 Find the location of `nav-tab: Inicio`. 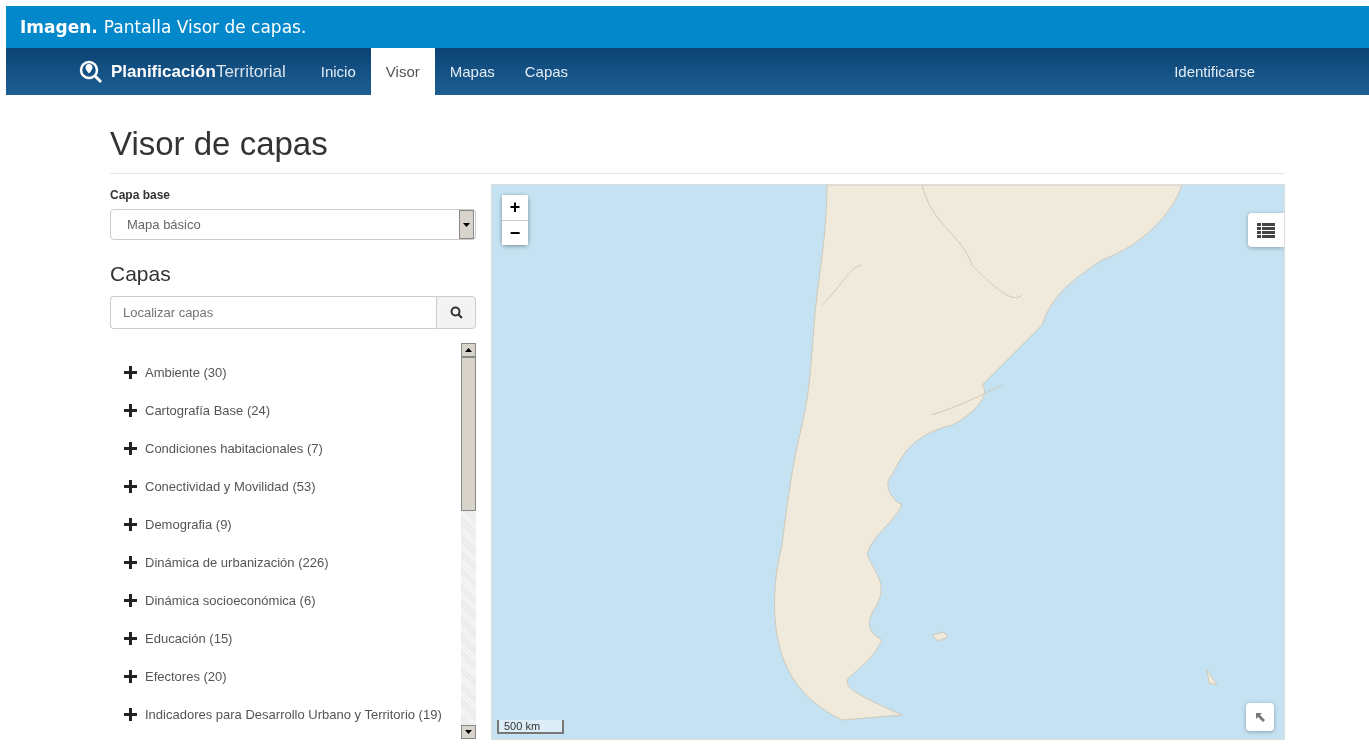

nav-tab: Inicio is located at coordinates (338, 71).